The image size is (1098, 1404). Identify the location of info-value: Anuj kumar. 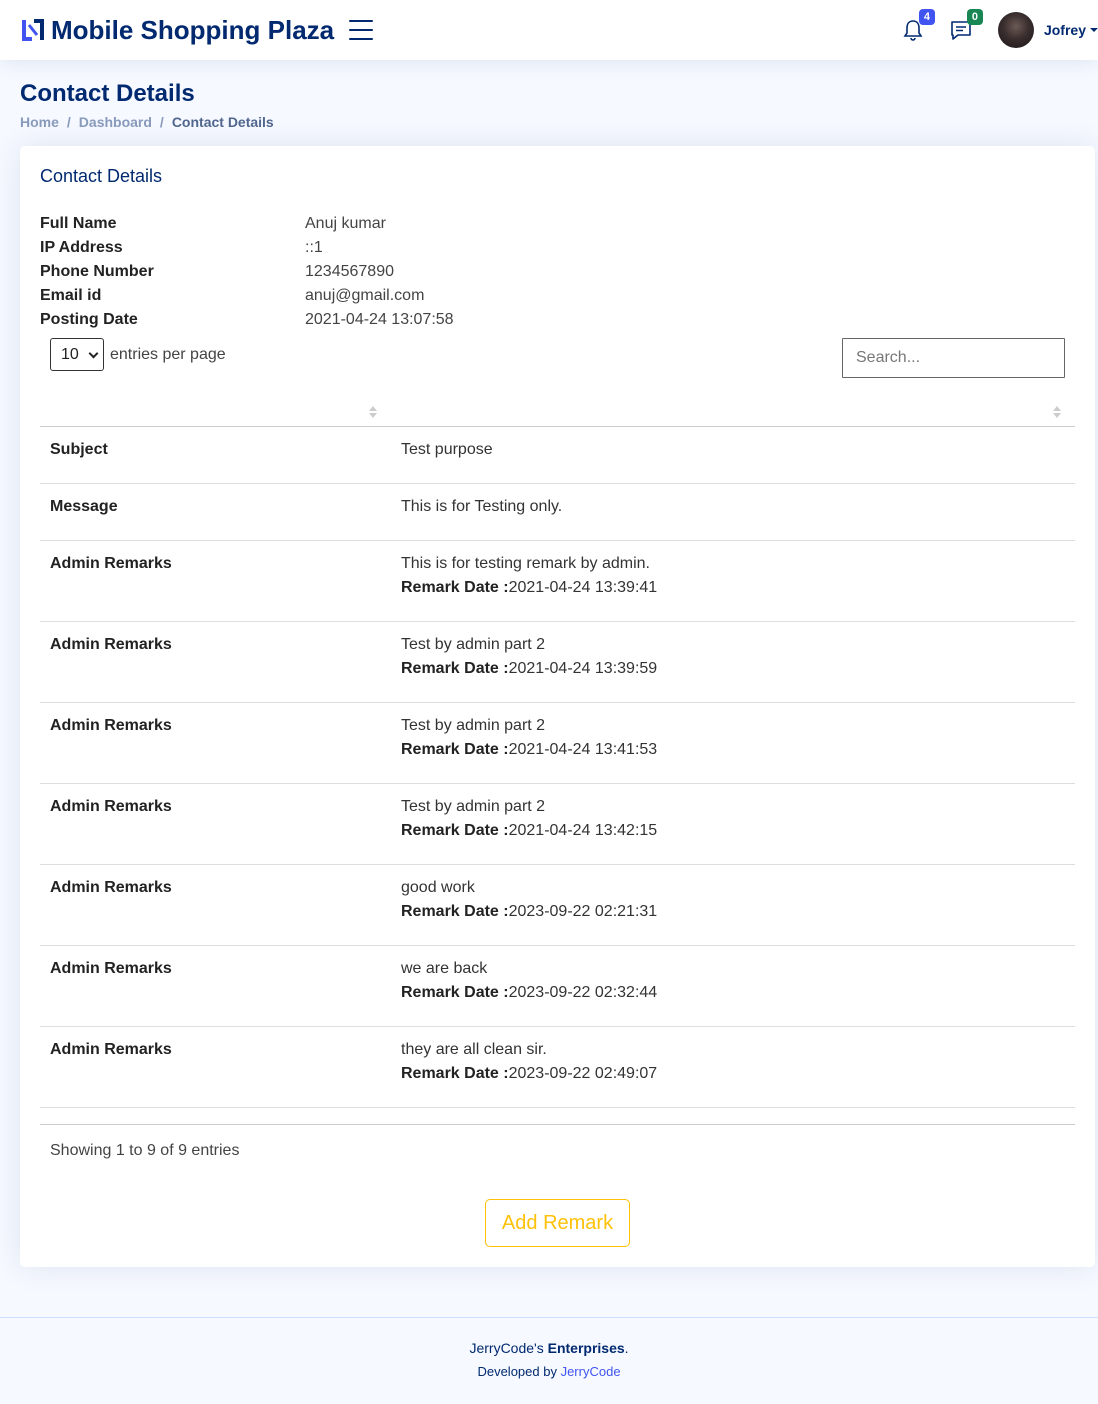
(345, 223).